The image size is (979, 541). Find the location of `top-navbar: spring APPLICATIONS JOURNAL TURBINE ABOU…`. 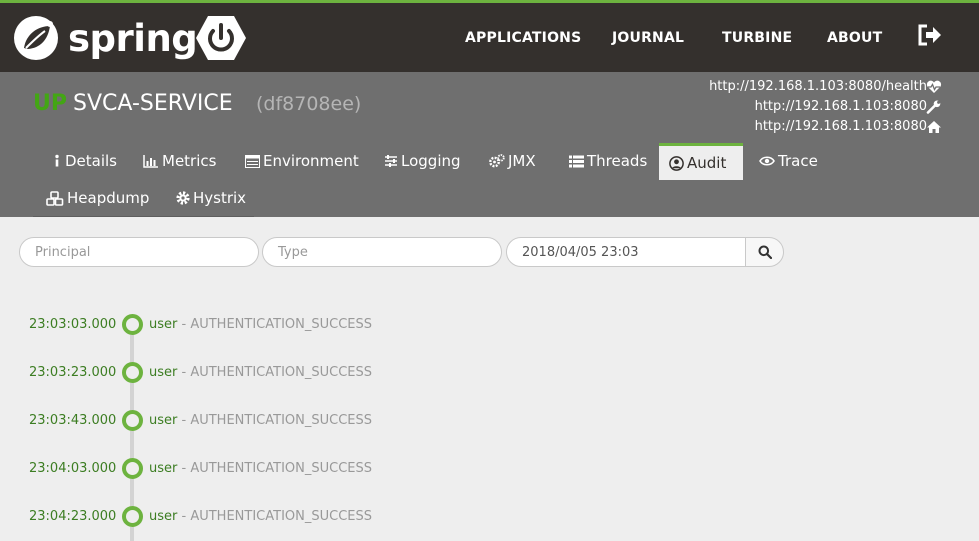

top-navbar: spring APPLICATIONS JOURNAL TURBINE ABOU… is located at coordinates (489, 36).